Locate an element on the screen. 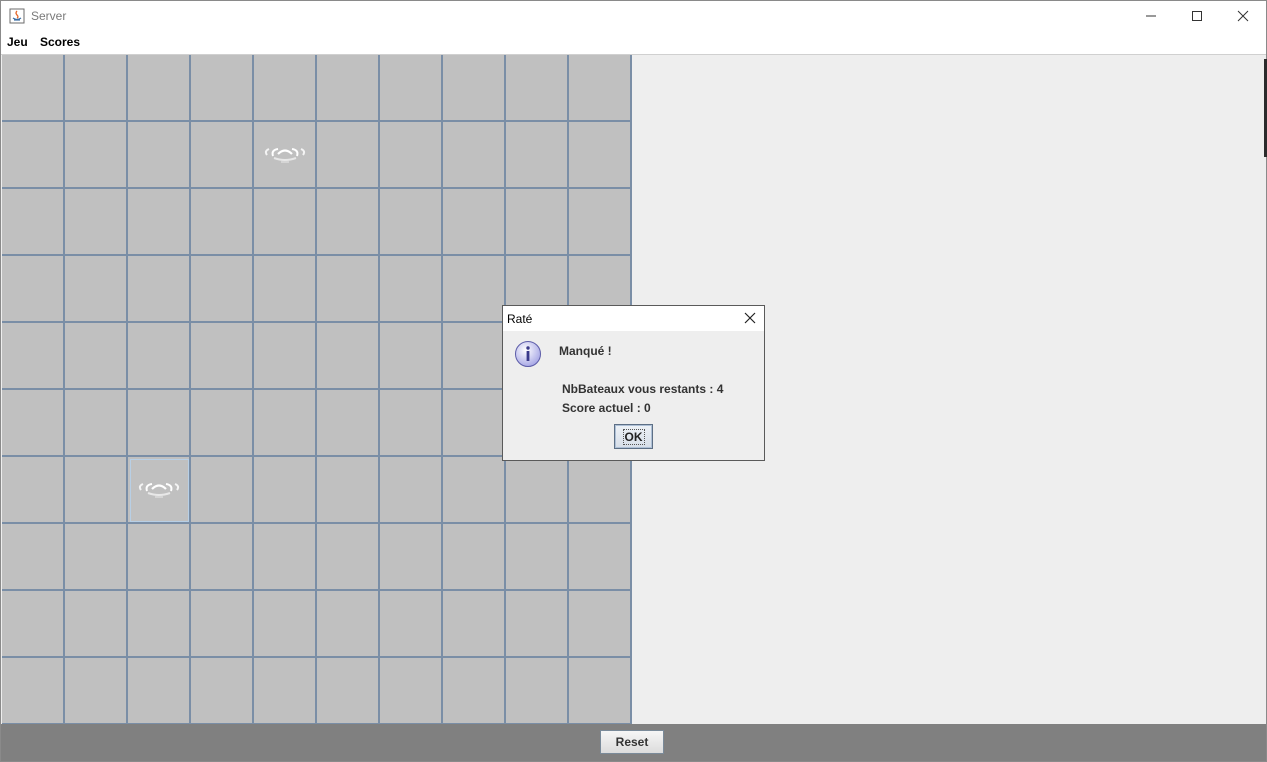 Image resolution: width=1267 pixels, height=762 pixels. close-icon is located at coordinates (750, 318).